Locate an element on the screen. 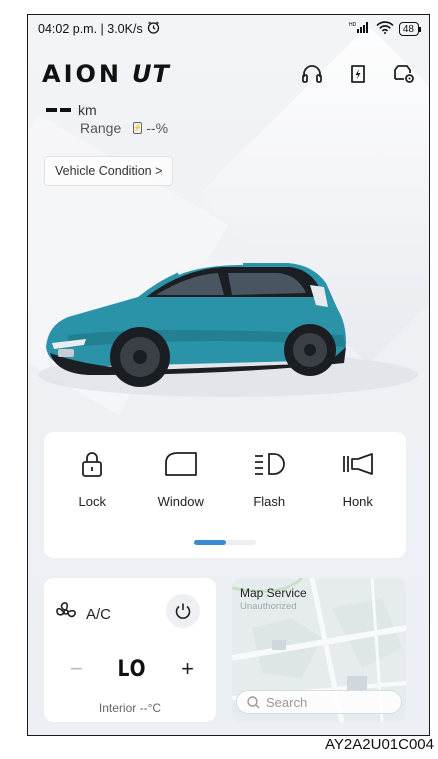 The image size is (438, 759). honk-button: Honk is located at coordinates (358, 478).